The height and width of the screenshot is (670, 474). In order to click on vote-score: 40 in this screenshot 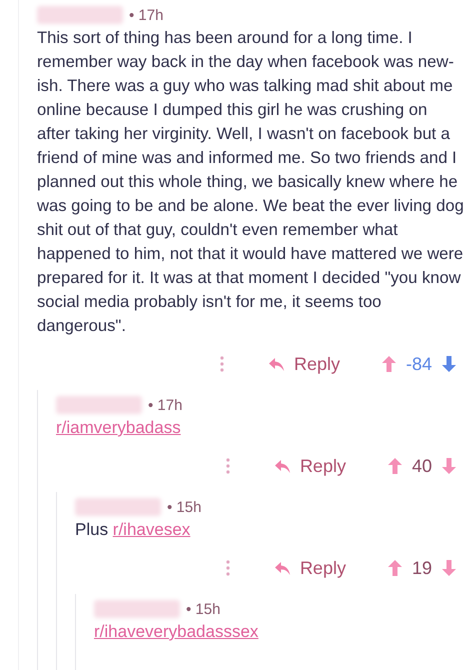, I will do `click(422, 466)`.